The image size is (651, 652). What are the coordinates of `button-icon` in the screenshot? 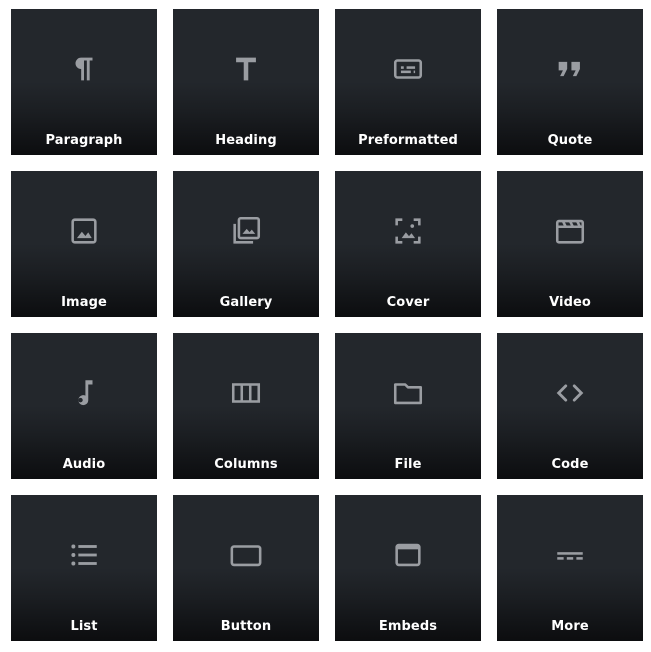 It's located at (246, 555).